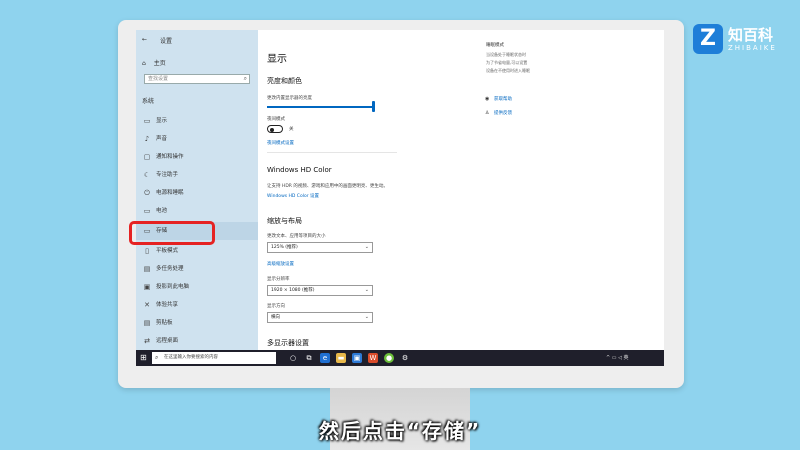 This screenshot has height=450, width=800. What do you see at coordinates (373, 358) in the screenshot?
I see `wps-icon: W` at bounding box center [373, 358].